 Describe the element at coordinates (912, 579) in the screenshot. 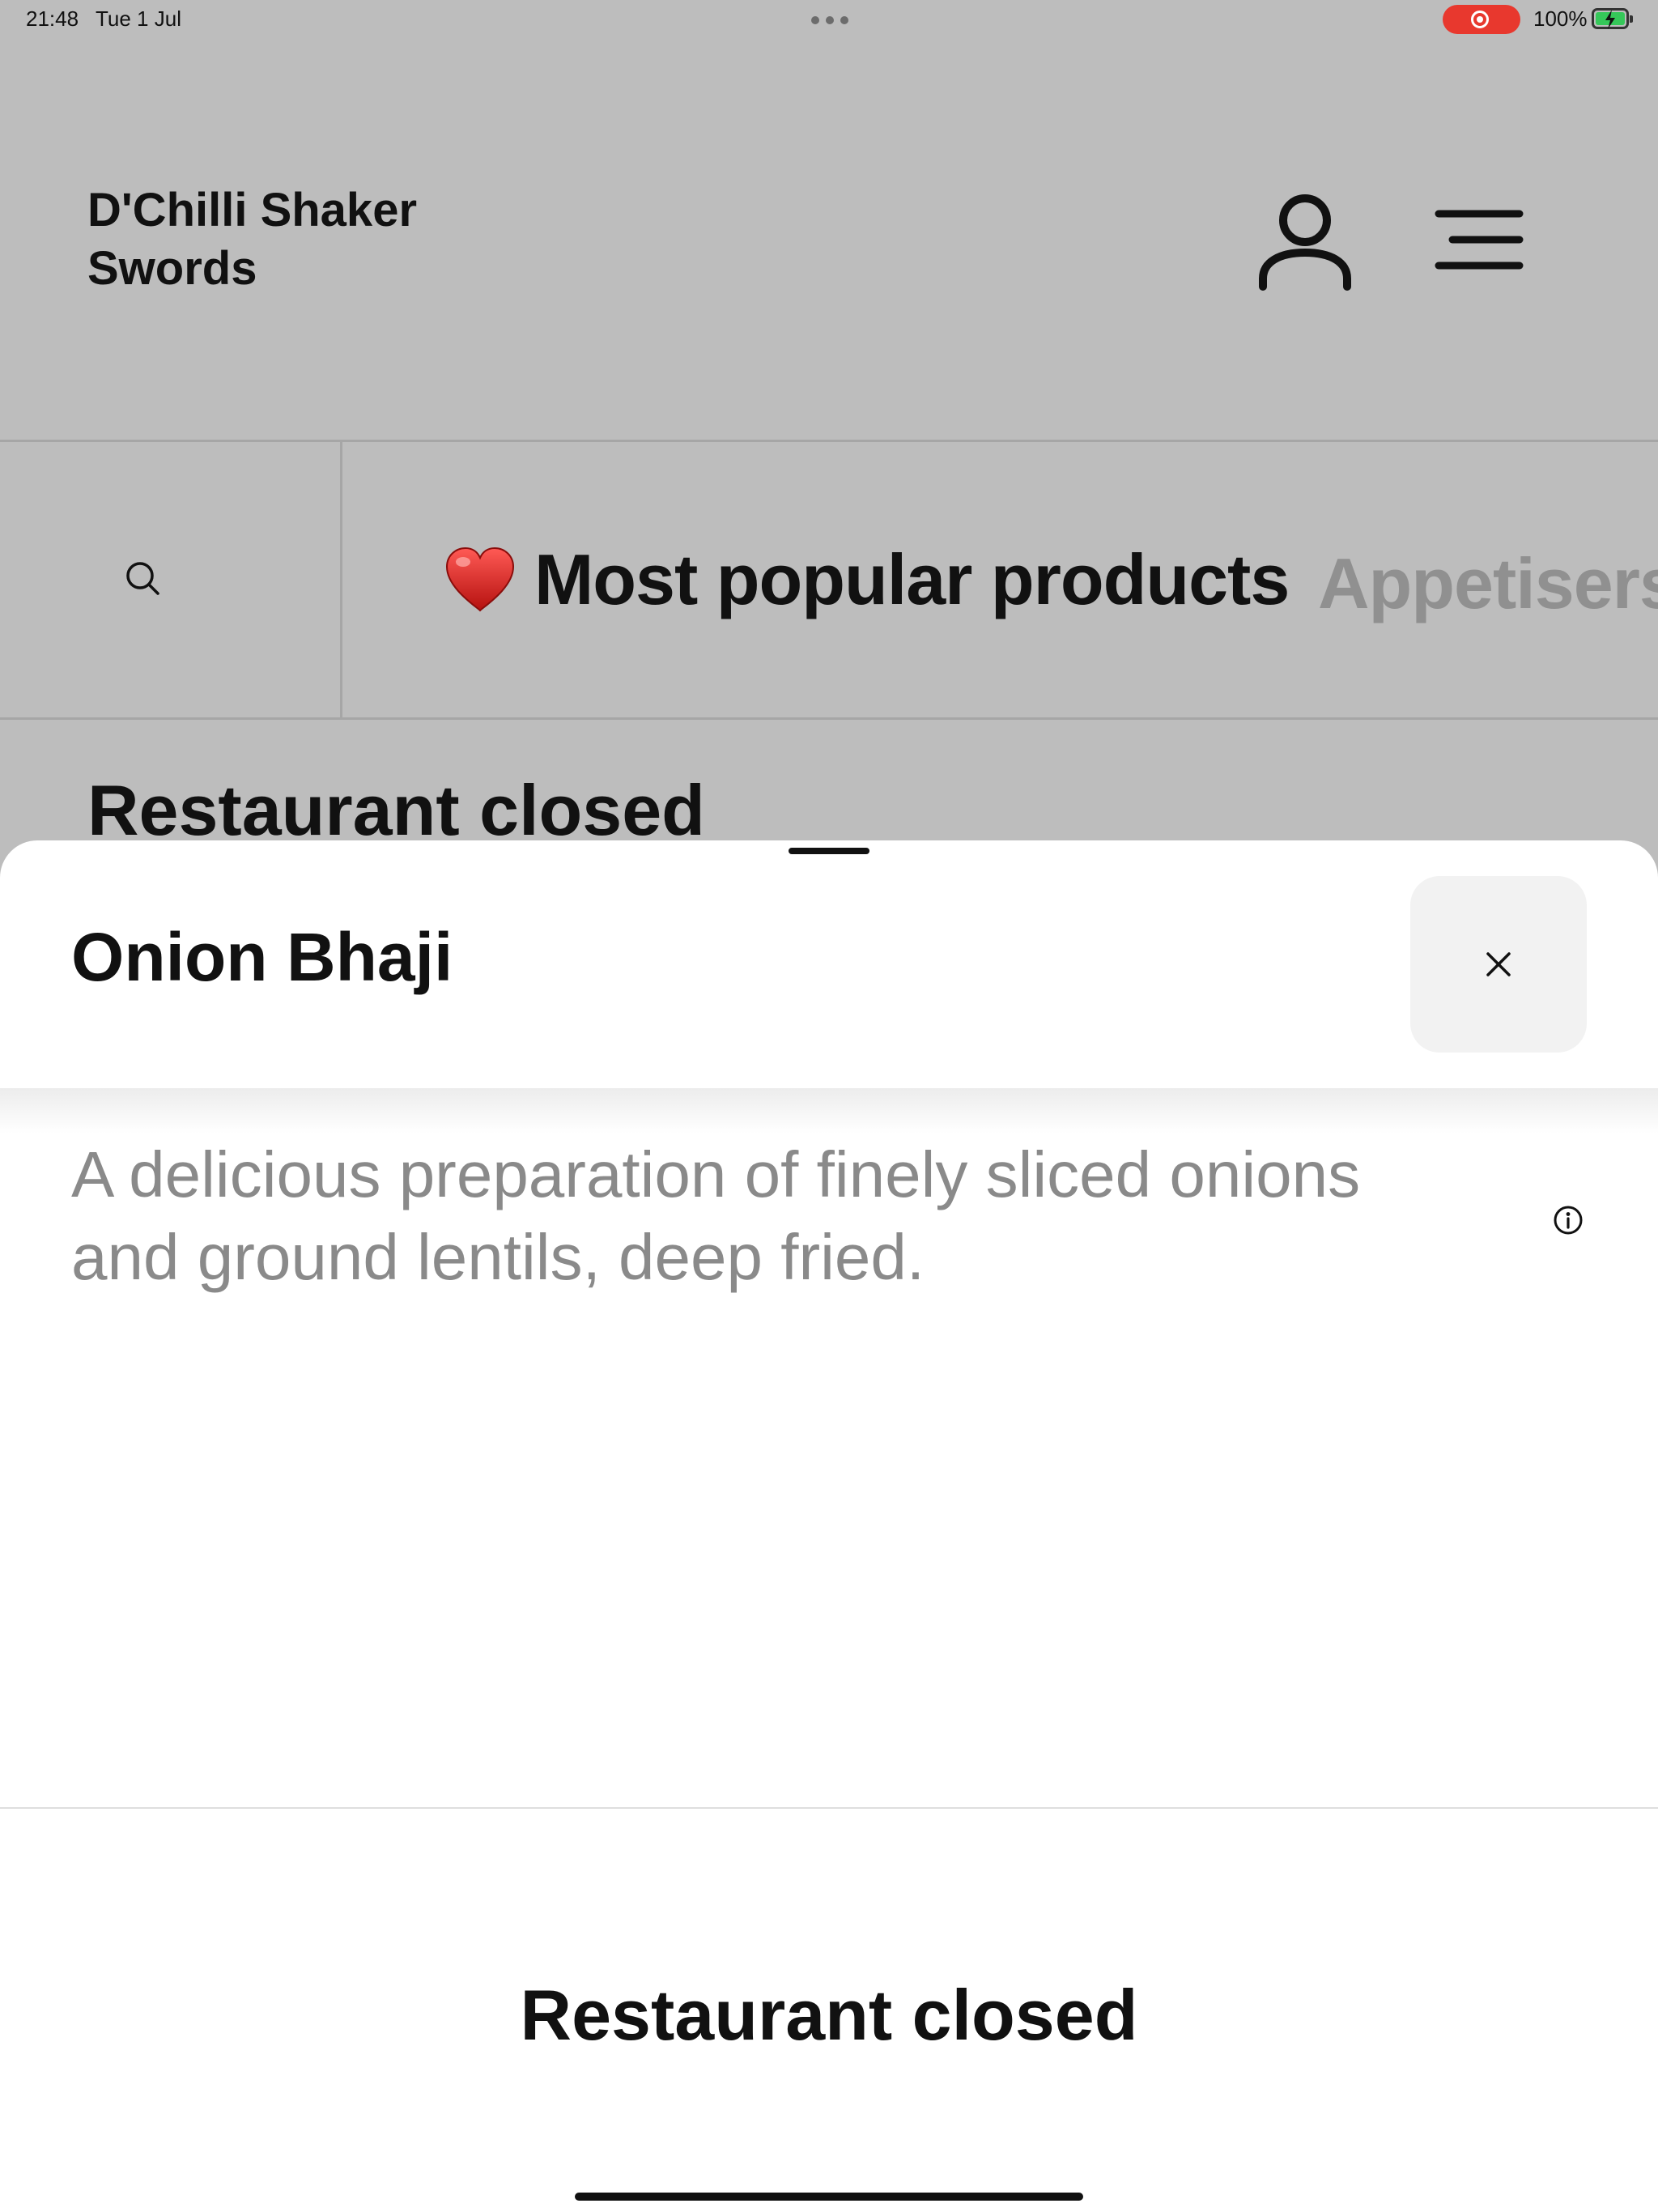

I see `tab-label: Most popular products` at that location.